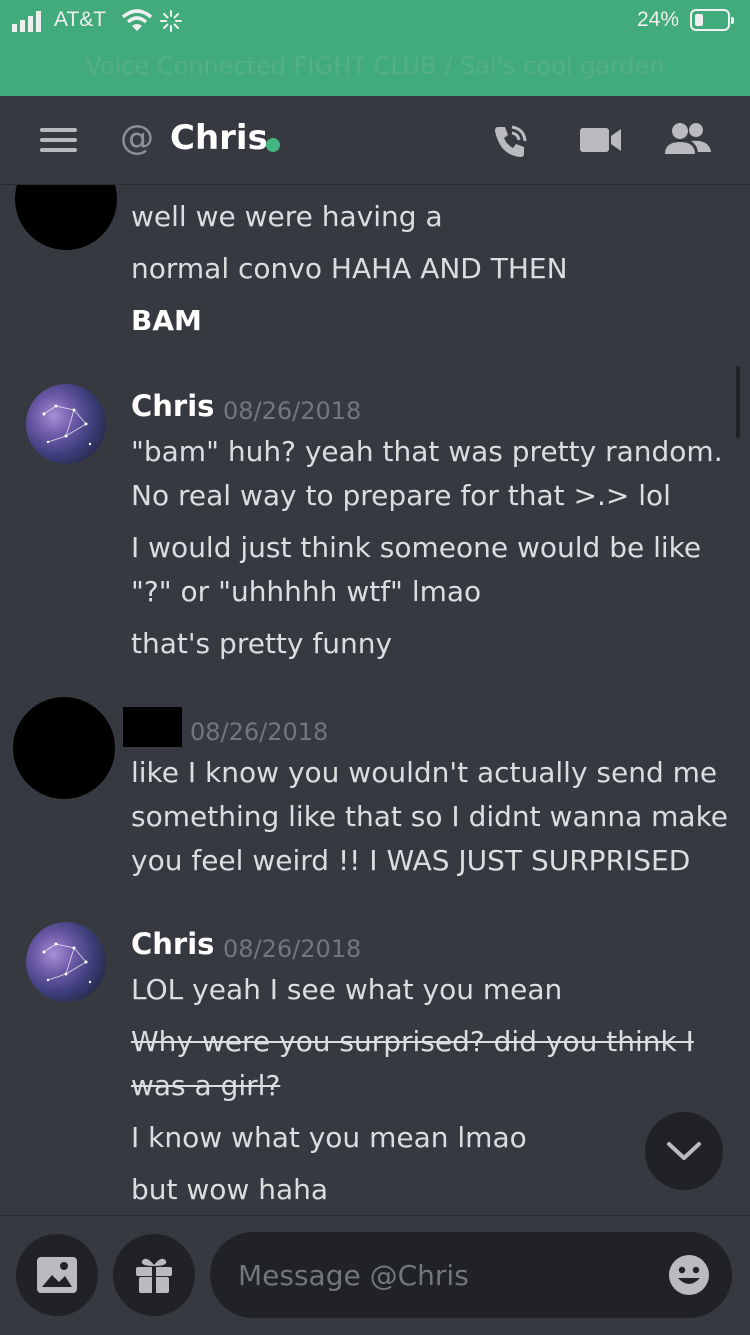 This screenshot has width=750, height=1335. Describe the element at coordinates (137, 138) in the screenshot. I see `at-icon: @` at that location.